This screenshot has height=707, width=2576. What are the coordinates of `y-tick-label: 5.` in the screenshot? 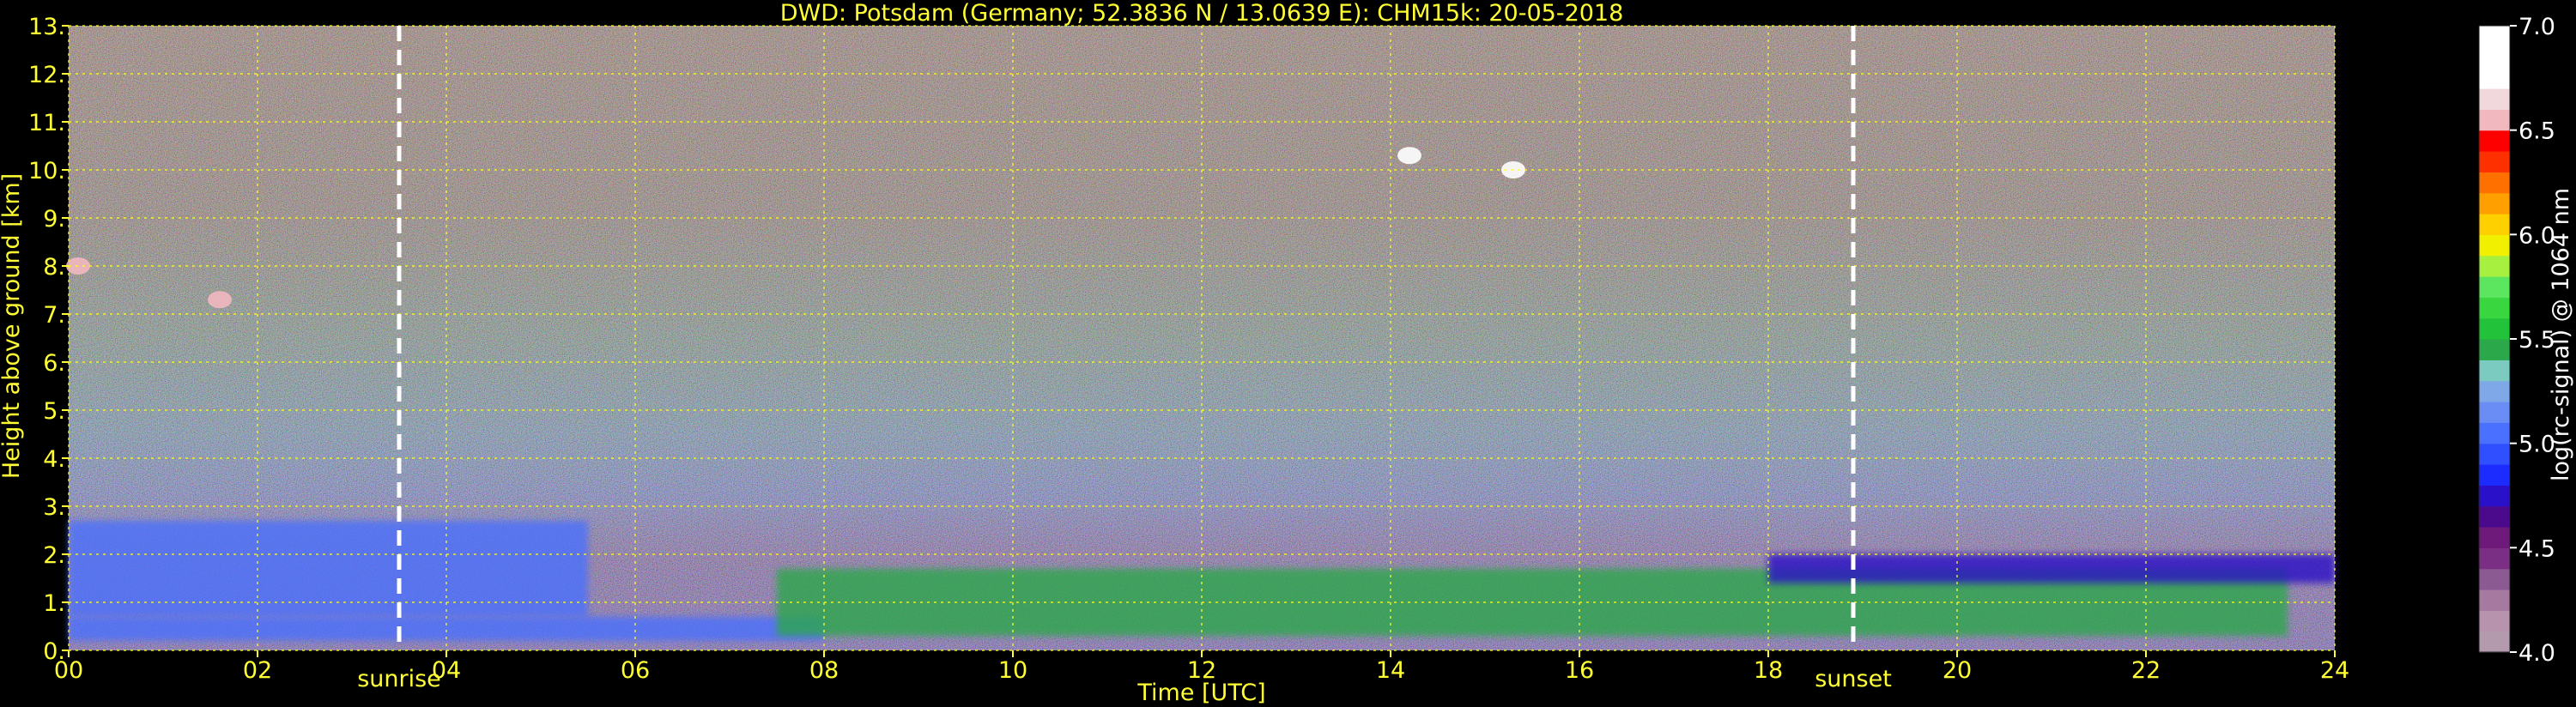 It's located at (54, 411).